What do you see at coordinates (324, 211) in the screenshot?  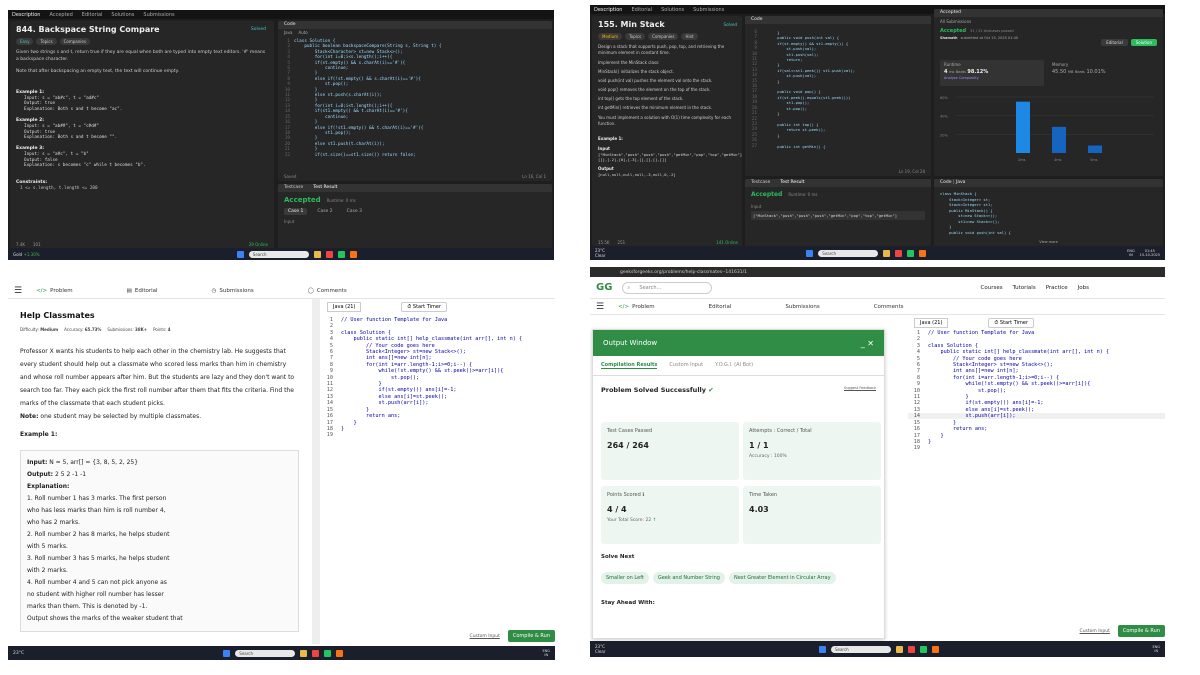 I see `case-2-tab: Case 2` at bounding box center [324, 211].